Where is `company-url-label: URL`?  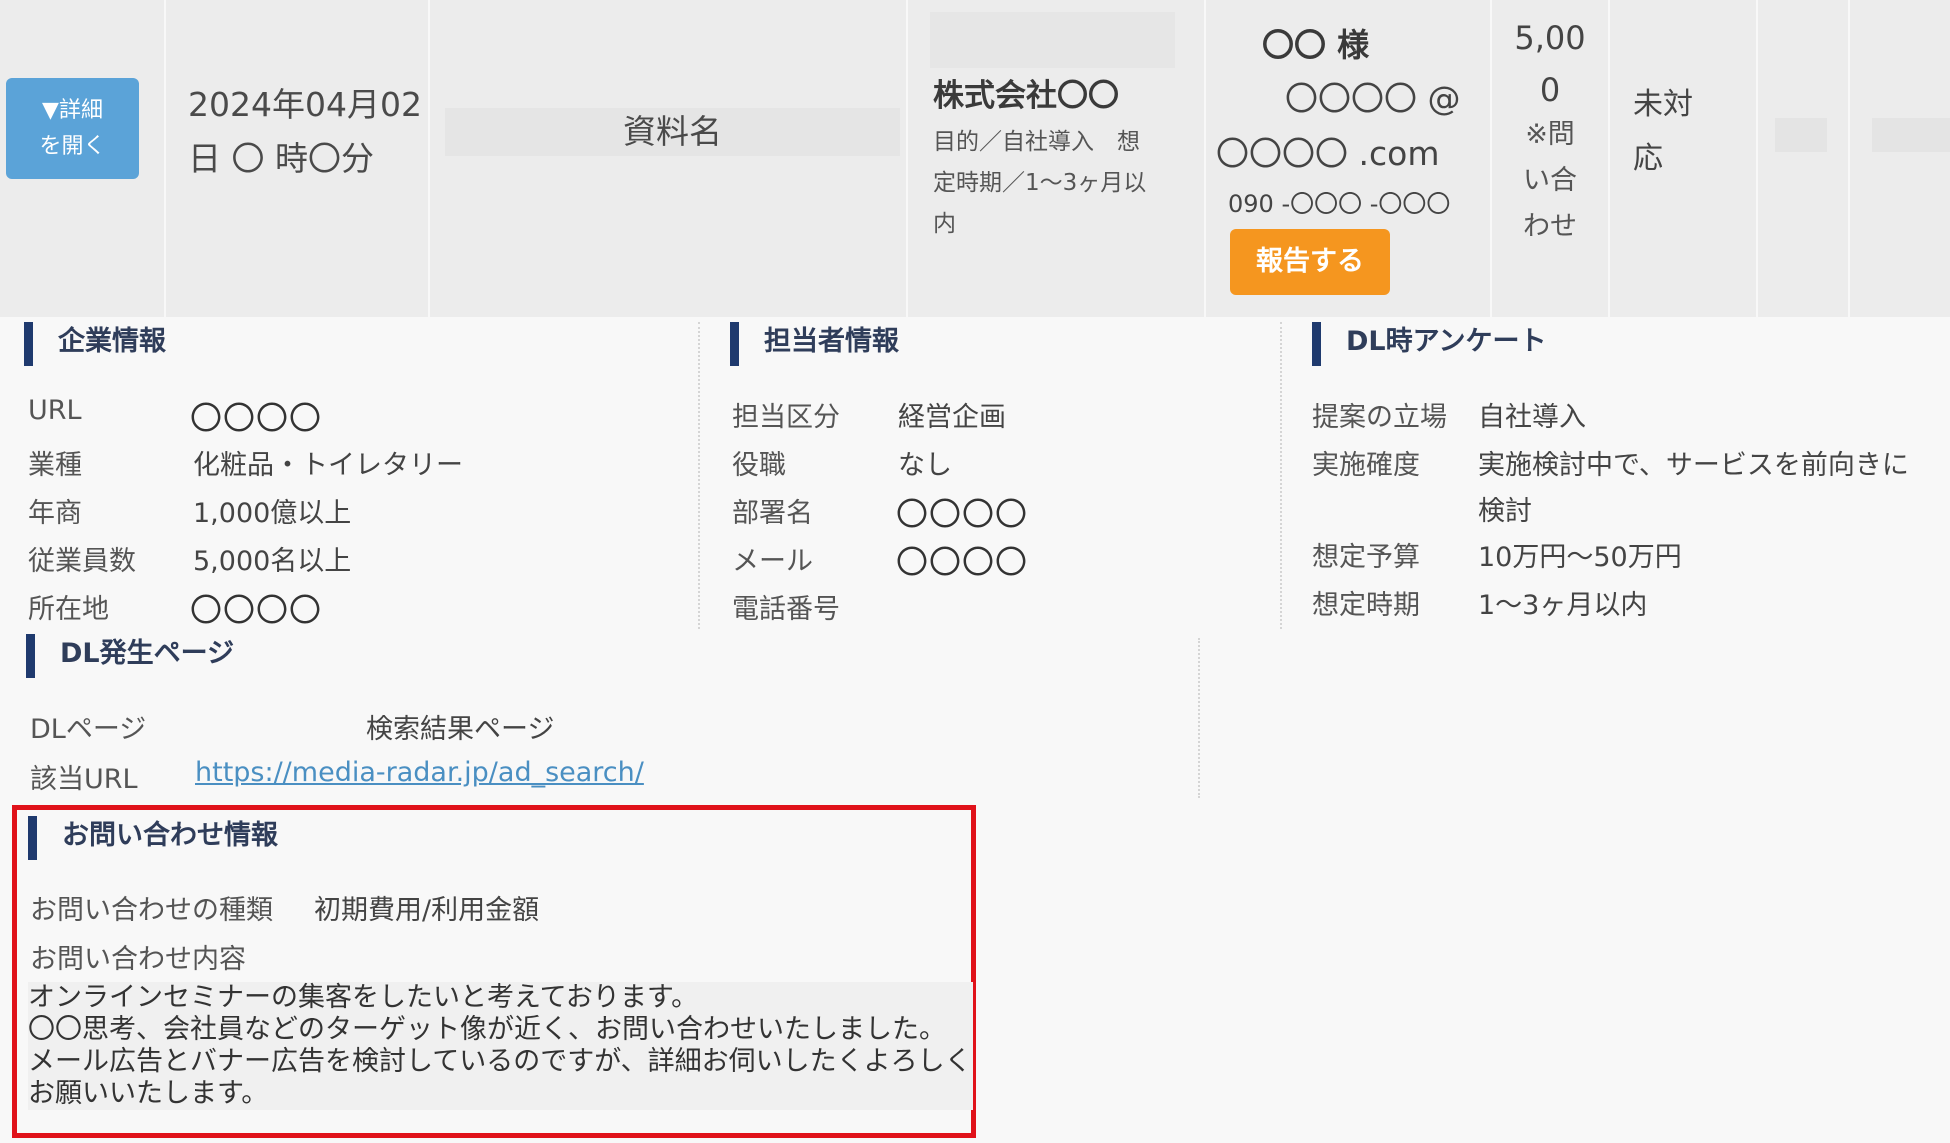
company-url-label: URL is located at coordinates (55, 410).